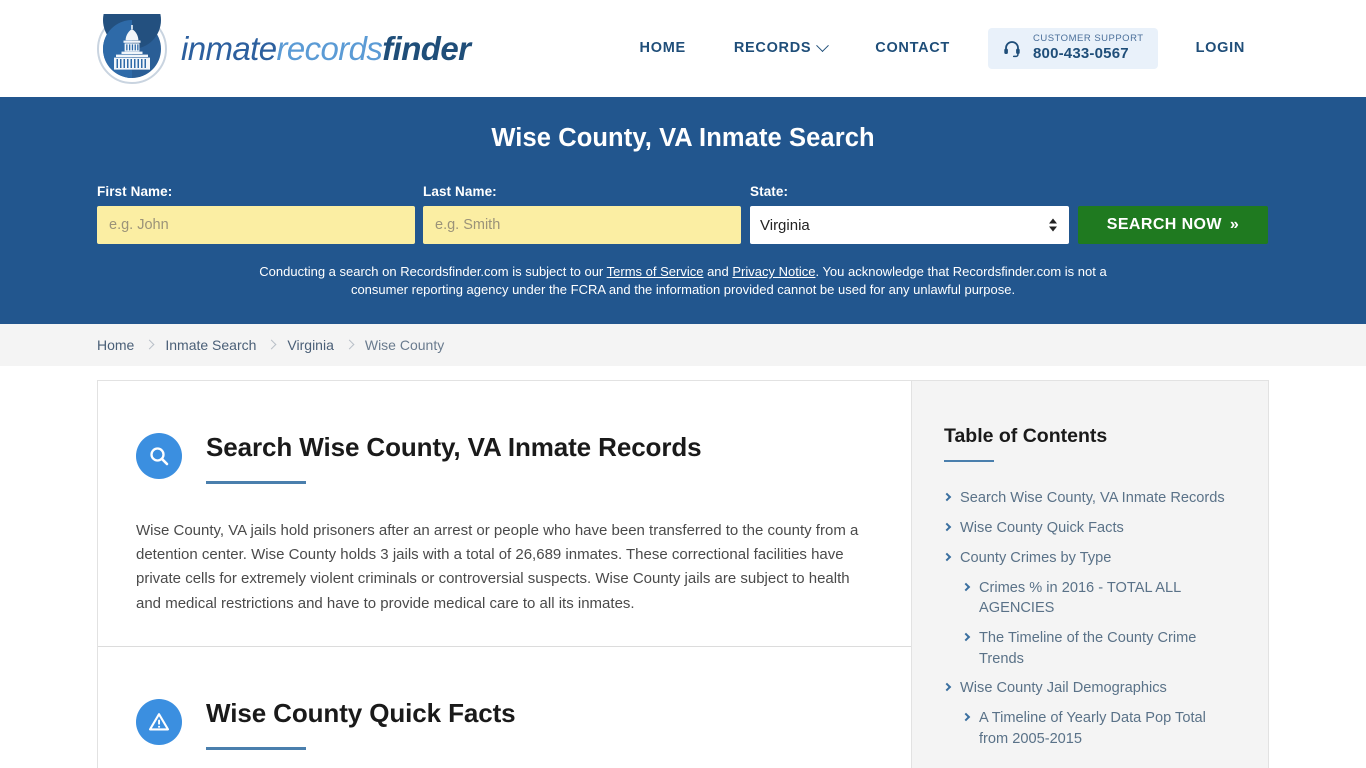 Image resolution: width=1366 pixels, height=768 pixels. I want to click on nav-item-login: LOGIN, so click(1220, 48).